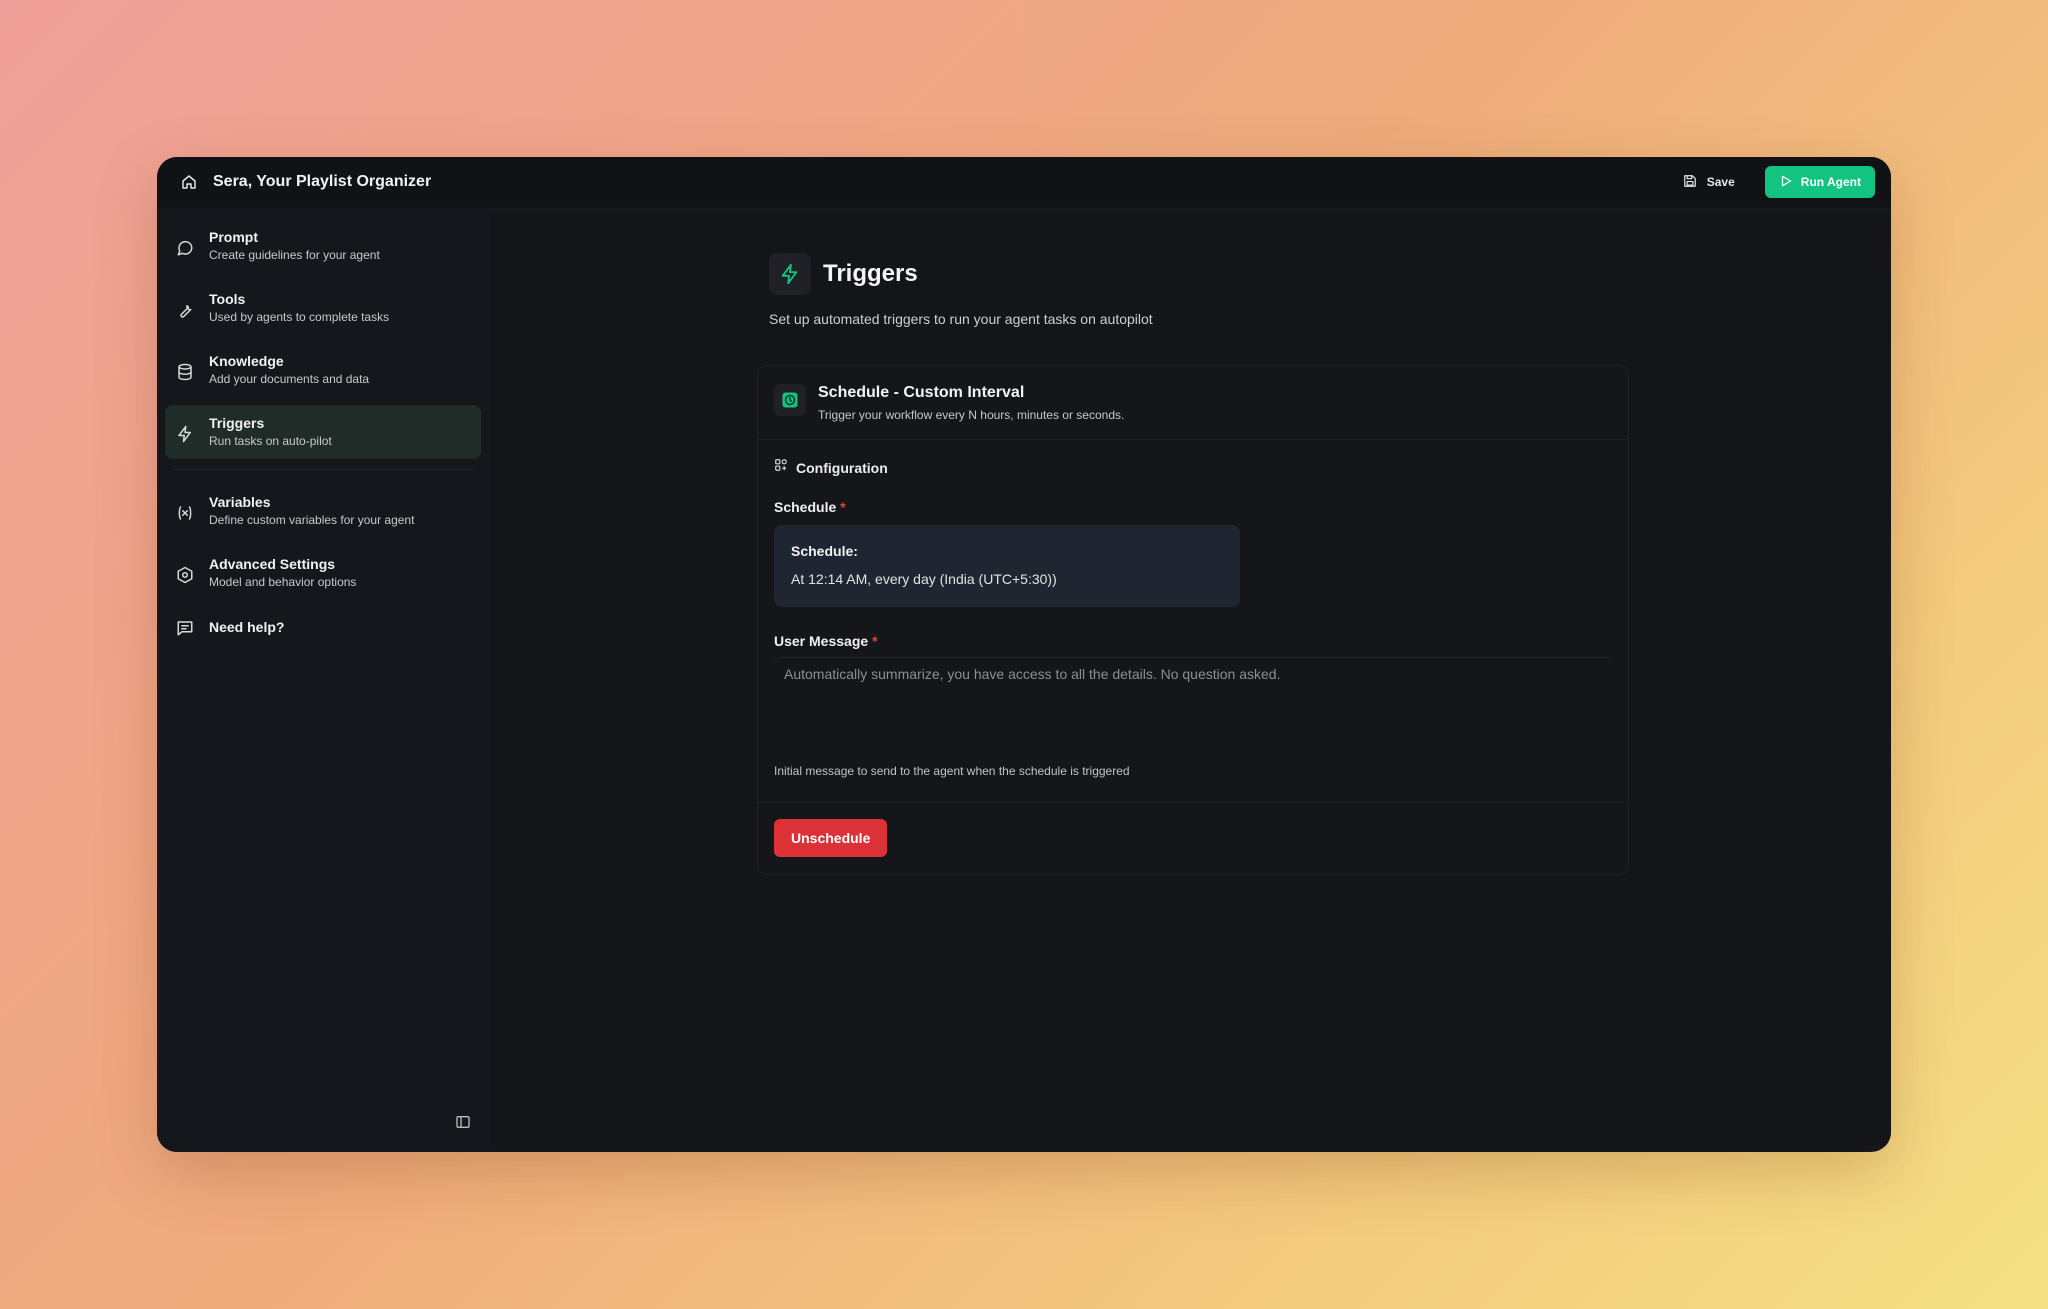  I want to click on variable-icon, so click(185, 513).